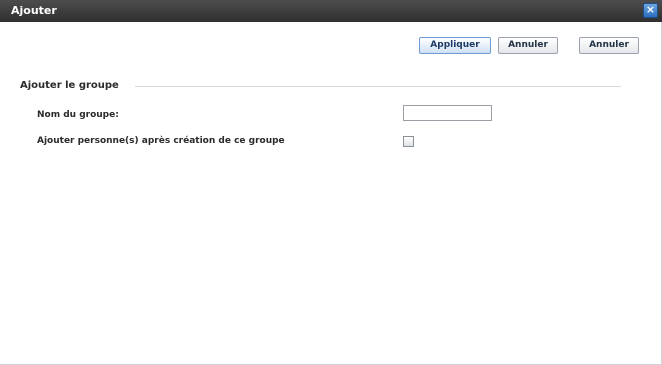  Describe the element at coordinates (408, 141) in the screenshot. I see `add-people-checkbox` at that location.